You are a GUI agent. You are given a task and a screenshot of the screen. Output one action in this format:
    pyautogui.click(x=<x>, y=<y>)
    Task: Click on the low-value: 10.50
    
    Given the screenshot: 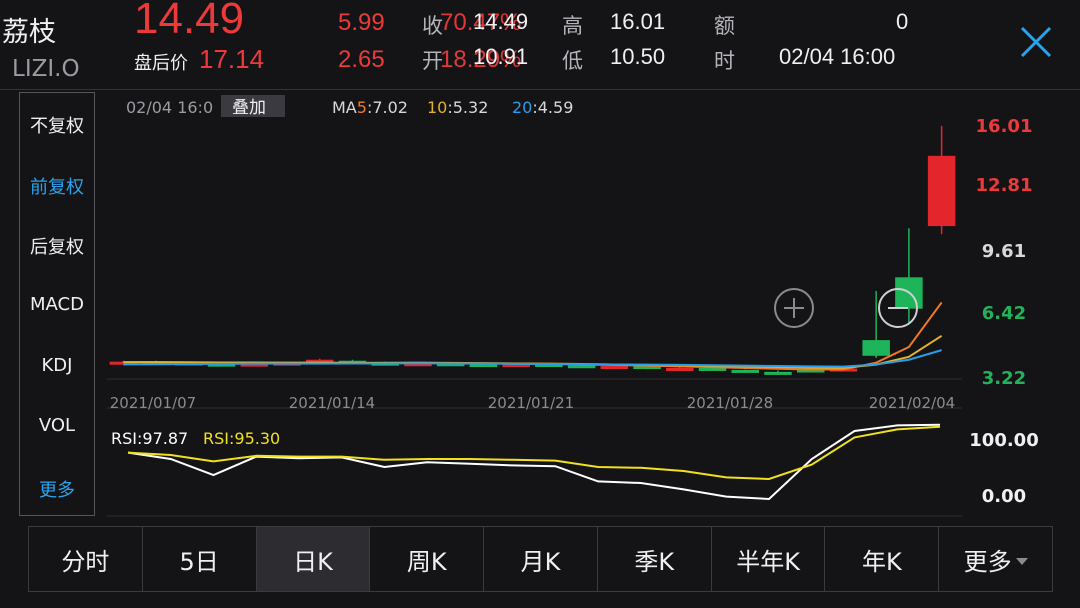 What is the action you would take?
    pyautogui.click(x=638, y=56)
    